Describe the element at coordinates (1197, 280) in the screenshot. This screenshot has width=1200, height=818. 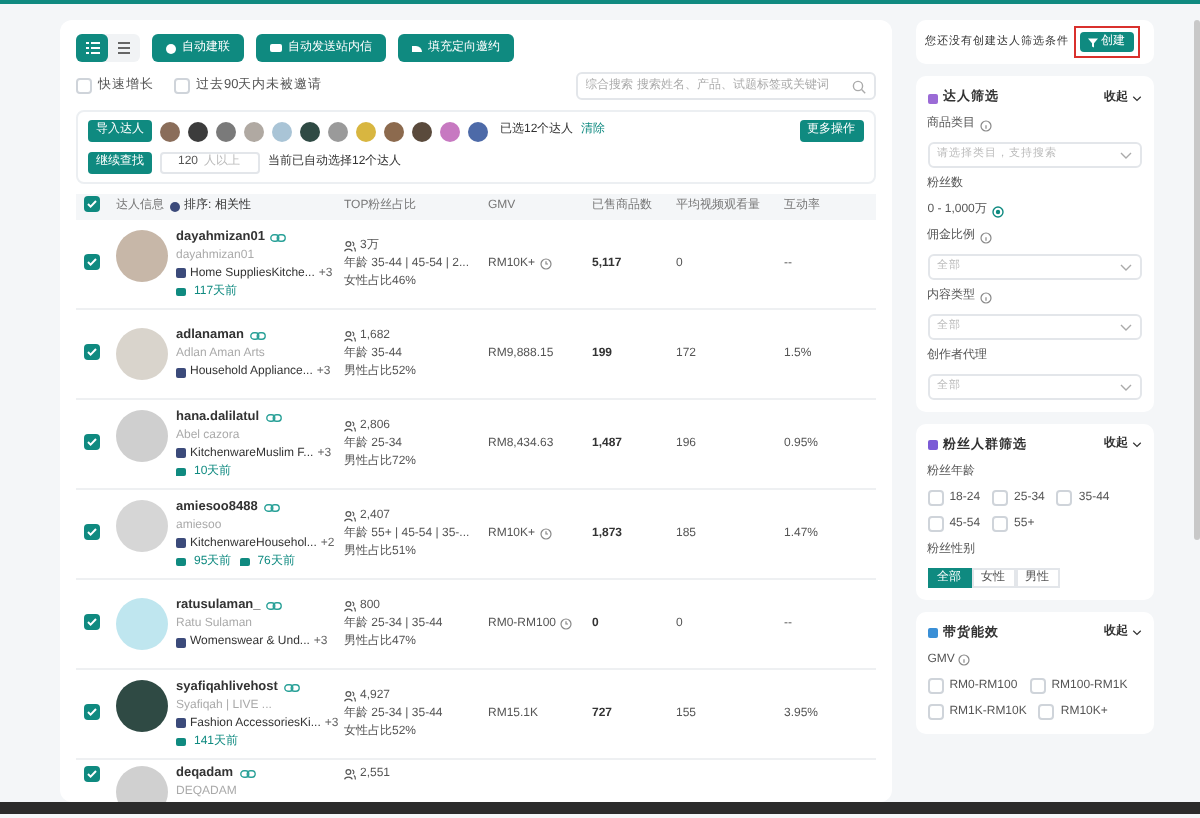
I see `scrollbar-thumb` at that location.